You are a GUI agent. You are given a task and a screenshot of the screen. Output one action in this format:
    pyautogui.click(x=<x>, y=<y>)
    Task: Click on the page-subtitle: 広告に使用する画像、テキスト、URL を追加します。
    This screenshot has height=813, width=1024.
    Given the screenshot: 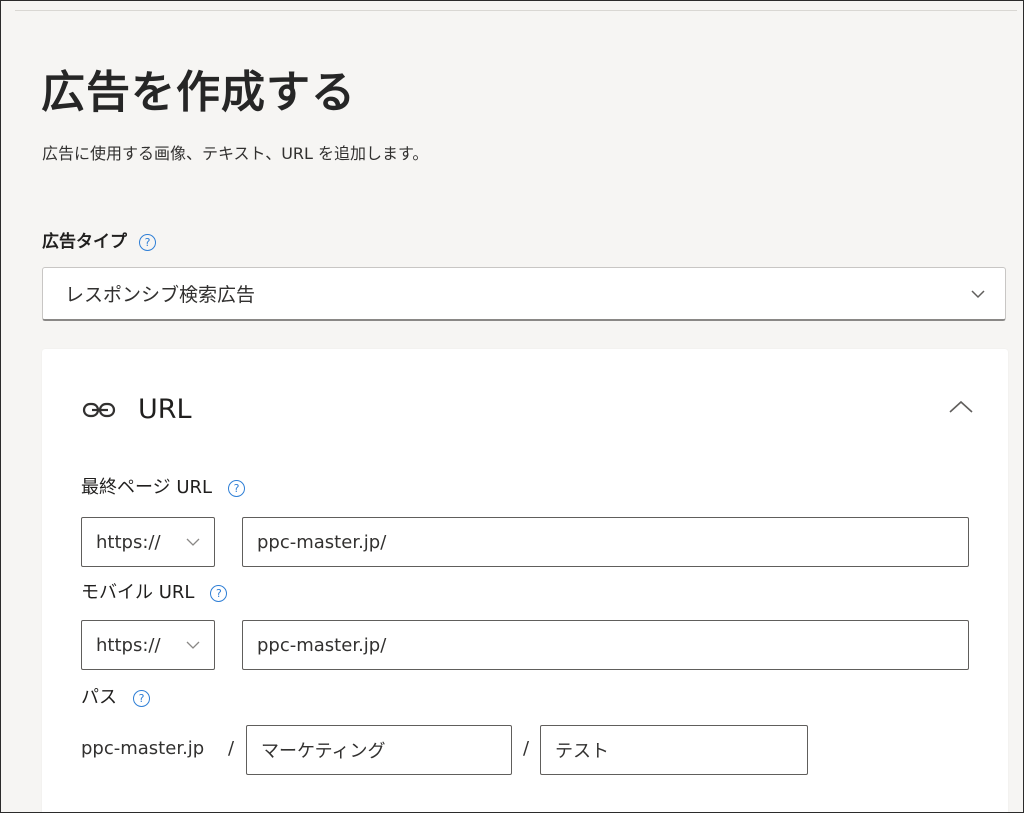 What is the action you would take?
    pyautogui.click(x=235, y=153)
    